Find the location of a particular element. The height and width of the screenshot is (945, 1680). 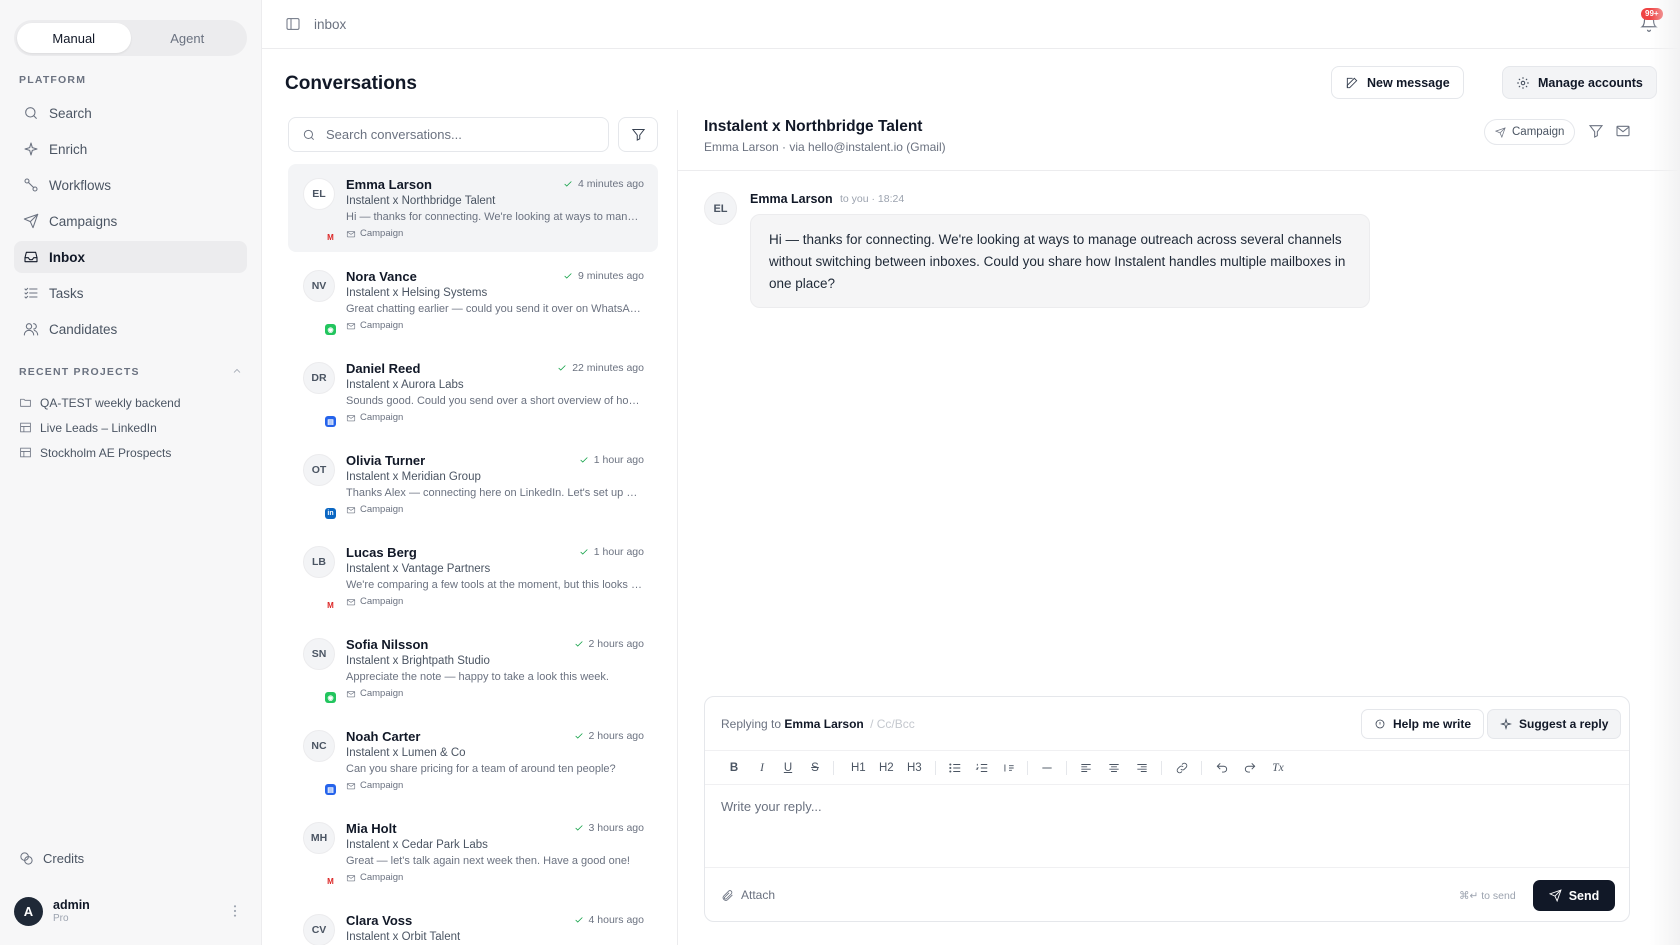

avatar: A is located at coordinates (28, 911).